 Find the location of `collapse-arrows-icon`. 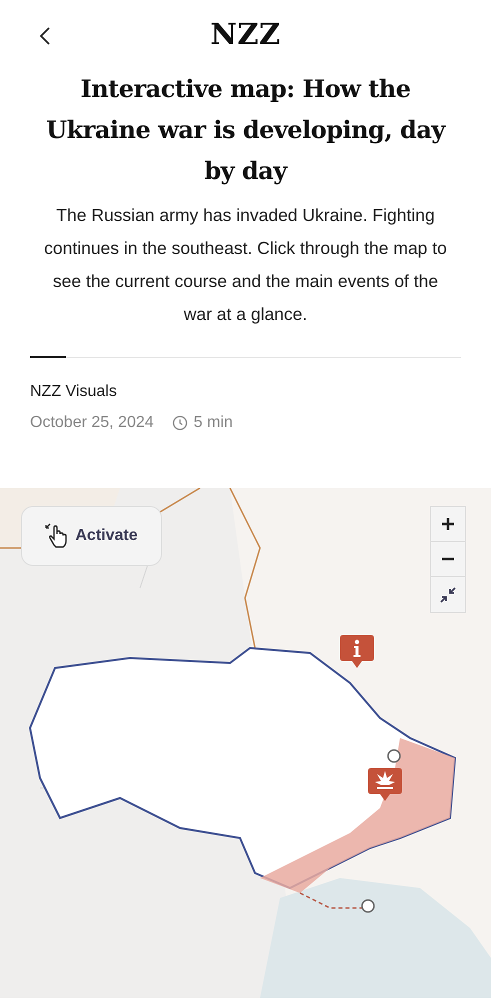

collapse-arrows-icon is located at coordinates (448, 595).